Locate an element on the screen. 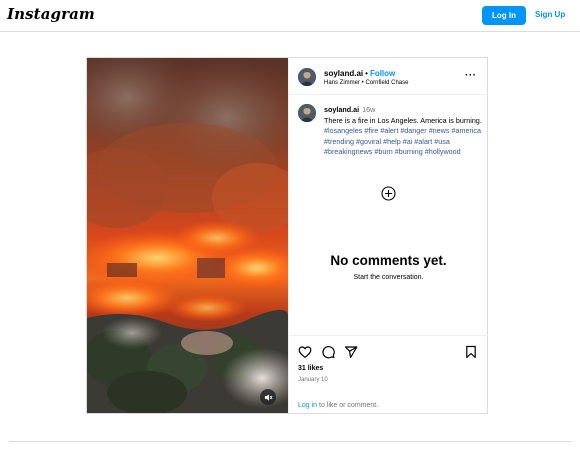 This screenshot has height=450, width=580. load-more-comments-button is located at coordinates (388, 193).